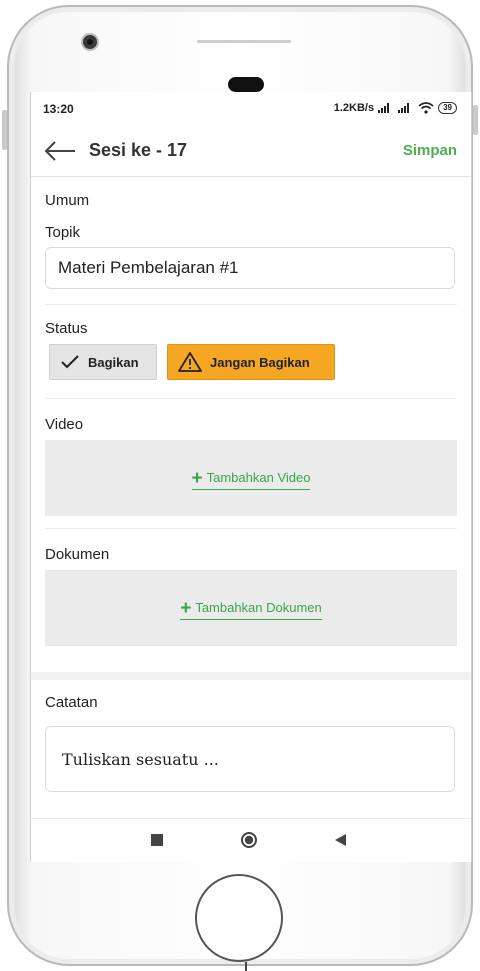 The height and width of the screenshot is (971, 480). Describe the element at coordinates (239, 918) in the screenshot. I see `home-button` at that location.